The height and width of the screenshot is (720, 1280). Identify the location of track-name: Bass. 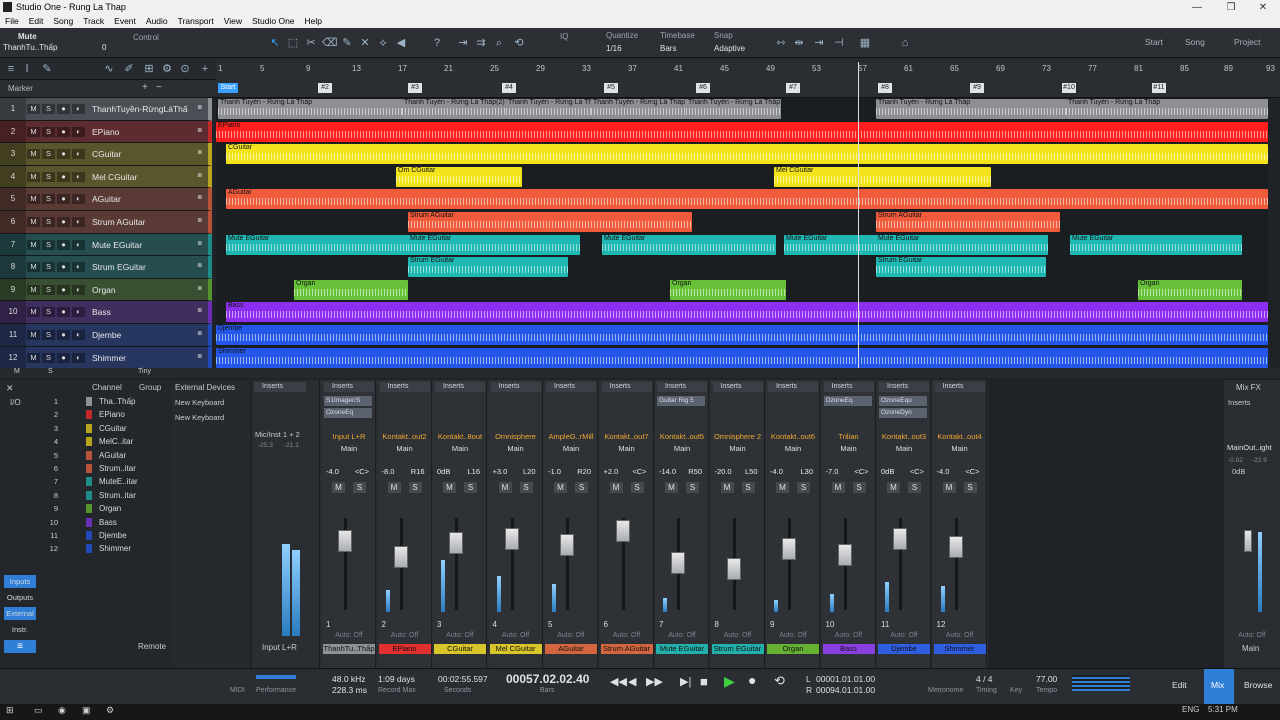
(140, 312).